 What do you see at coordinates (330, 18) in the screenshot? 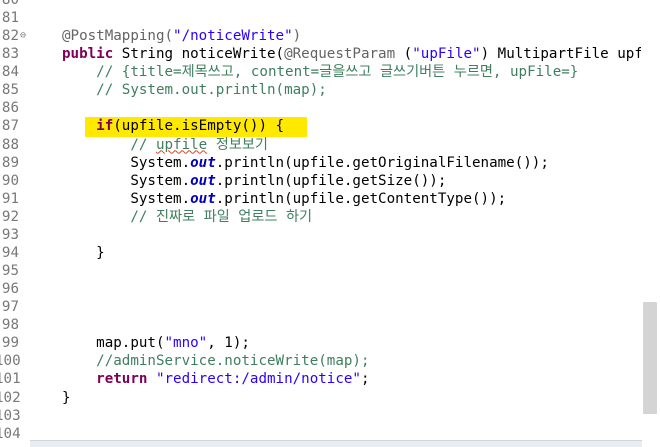
I see `code-line: 81` at bounding box center [330, 18].